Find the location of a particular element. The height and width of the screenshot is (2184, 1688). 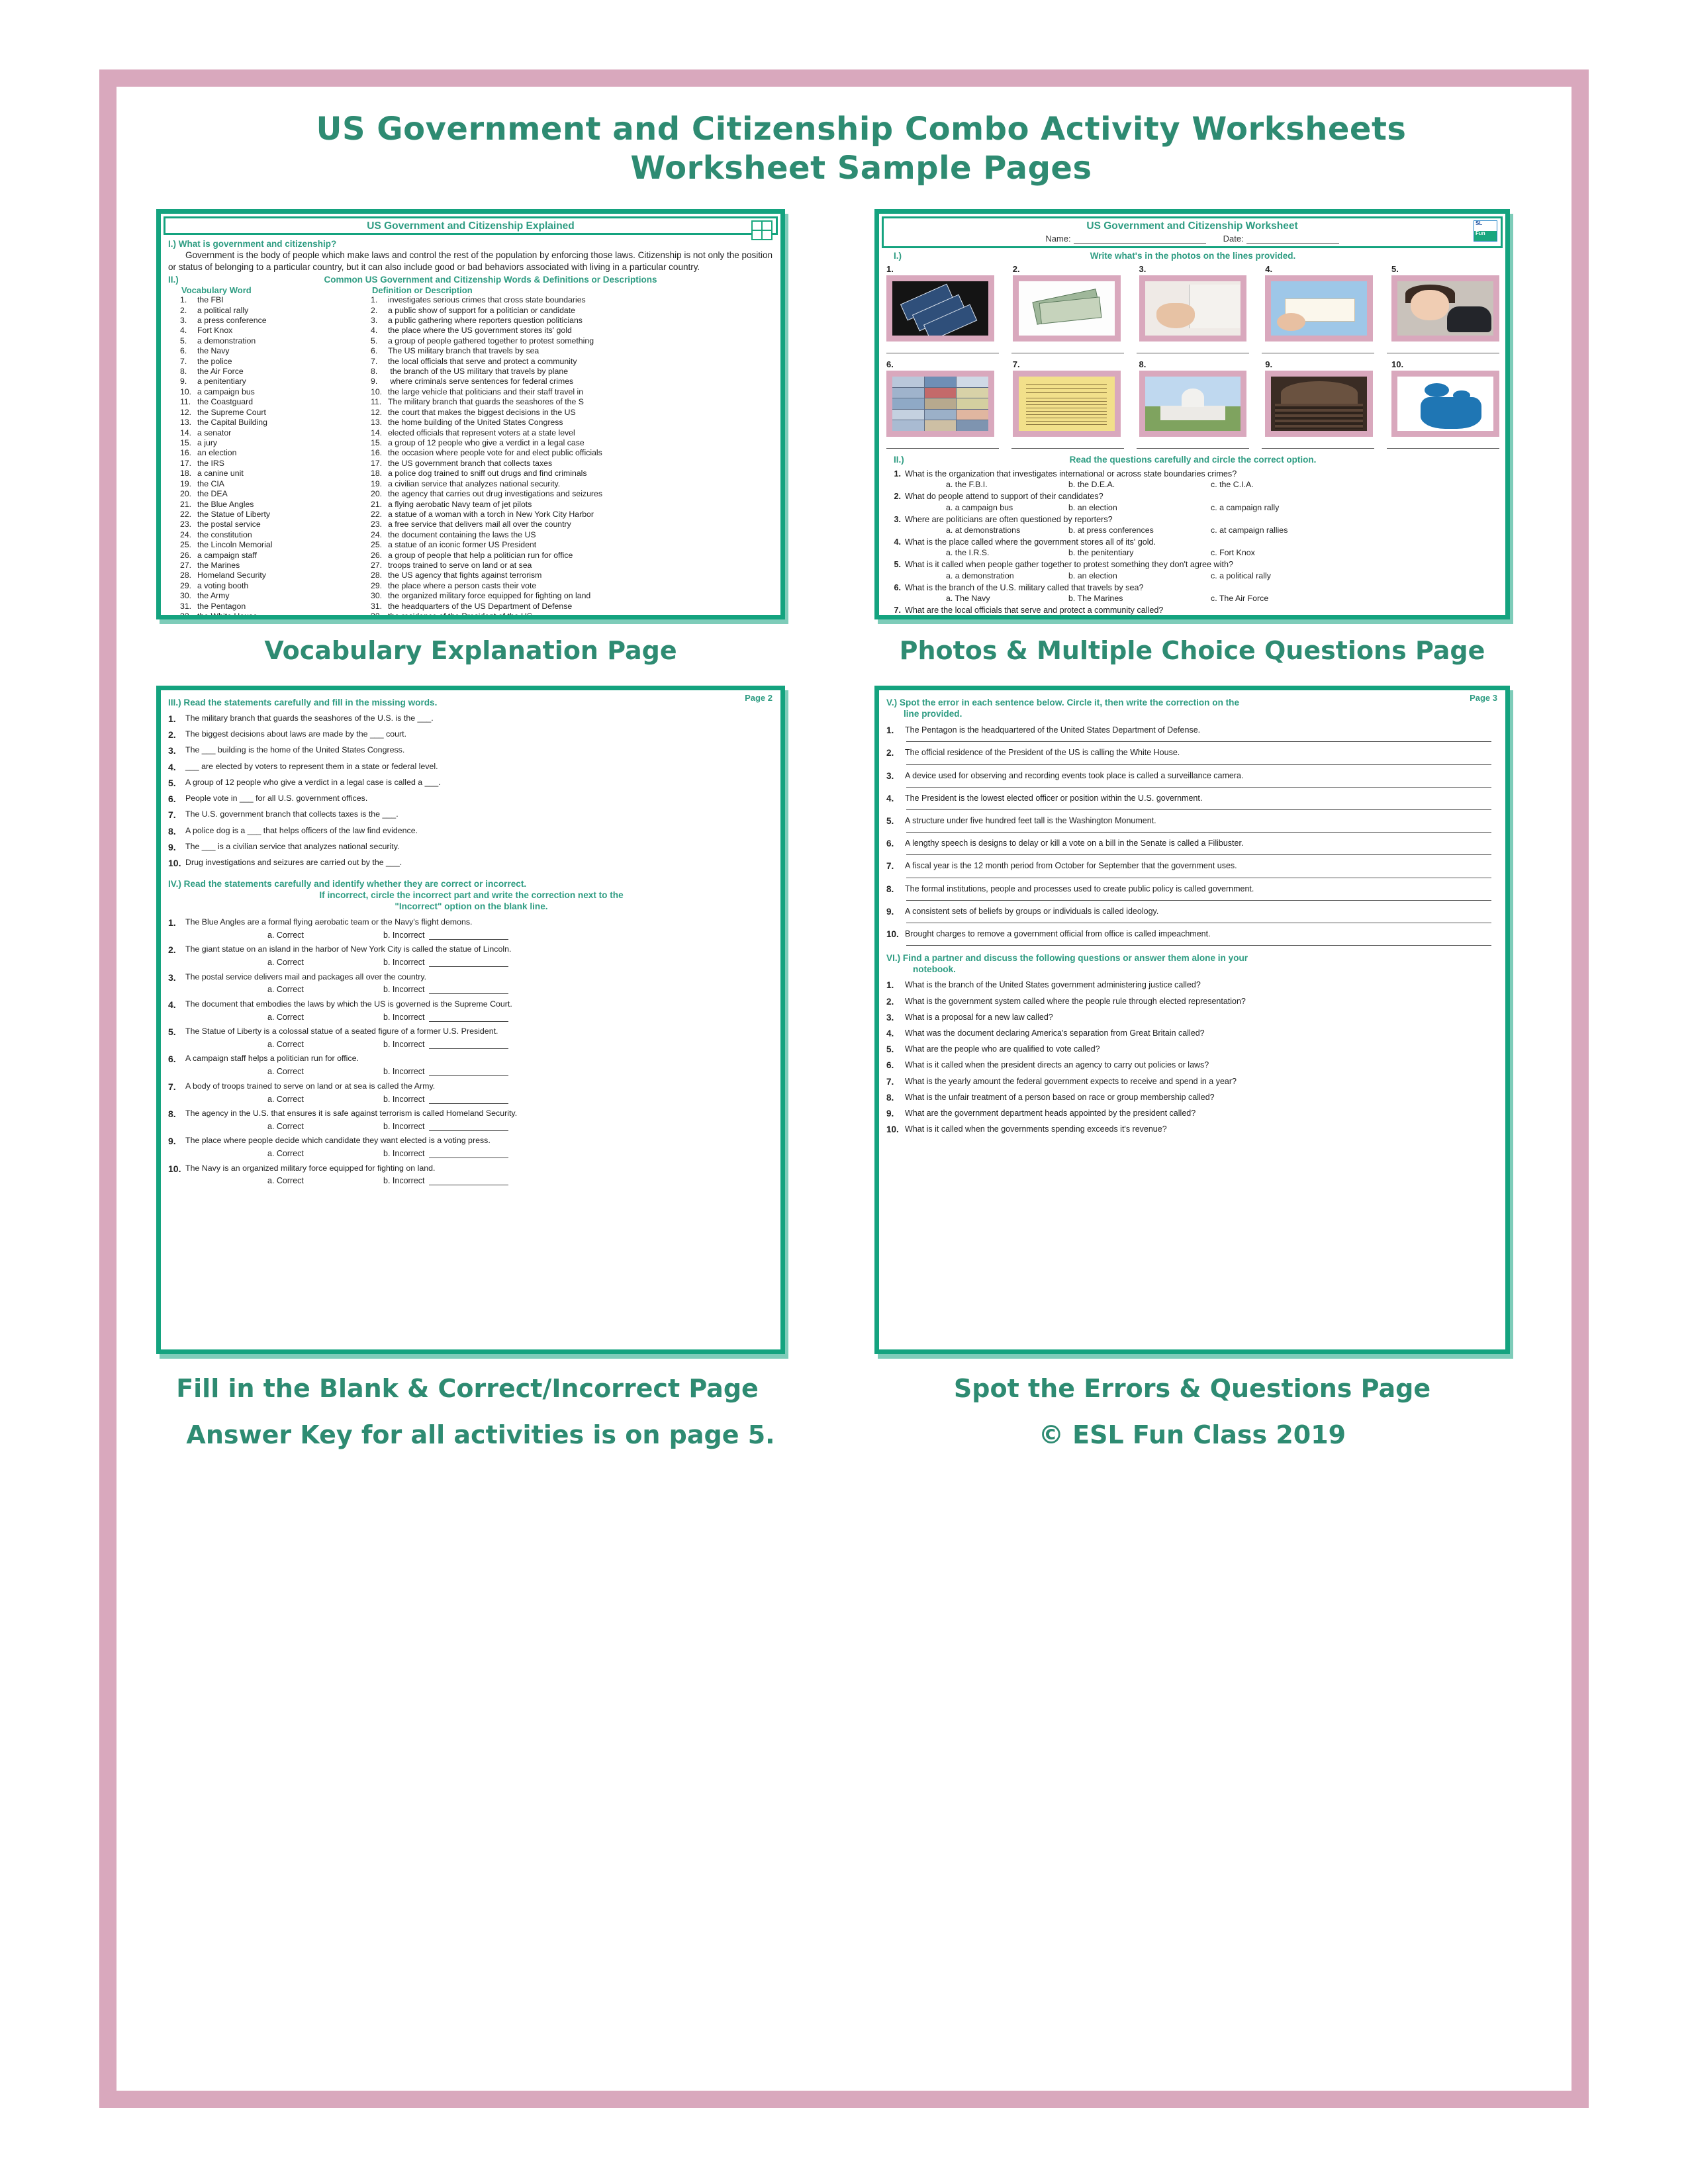

name-field: Name: is located at coordinates (1125, 239).